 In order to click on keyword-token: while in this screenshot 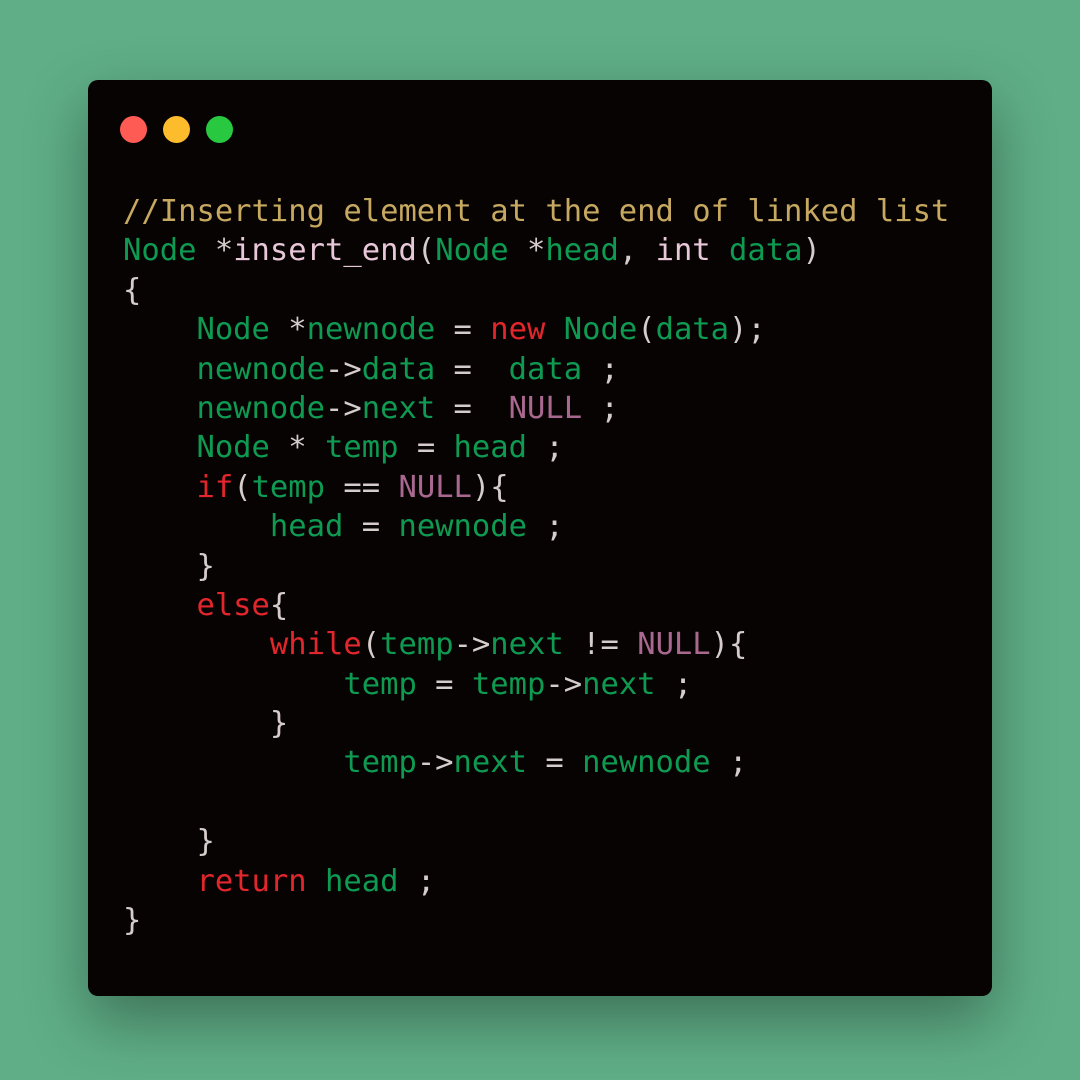, I will do `click(315, 645)`.